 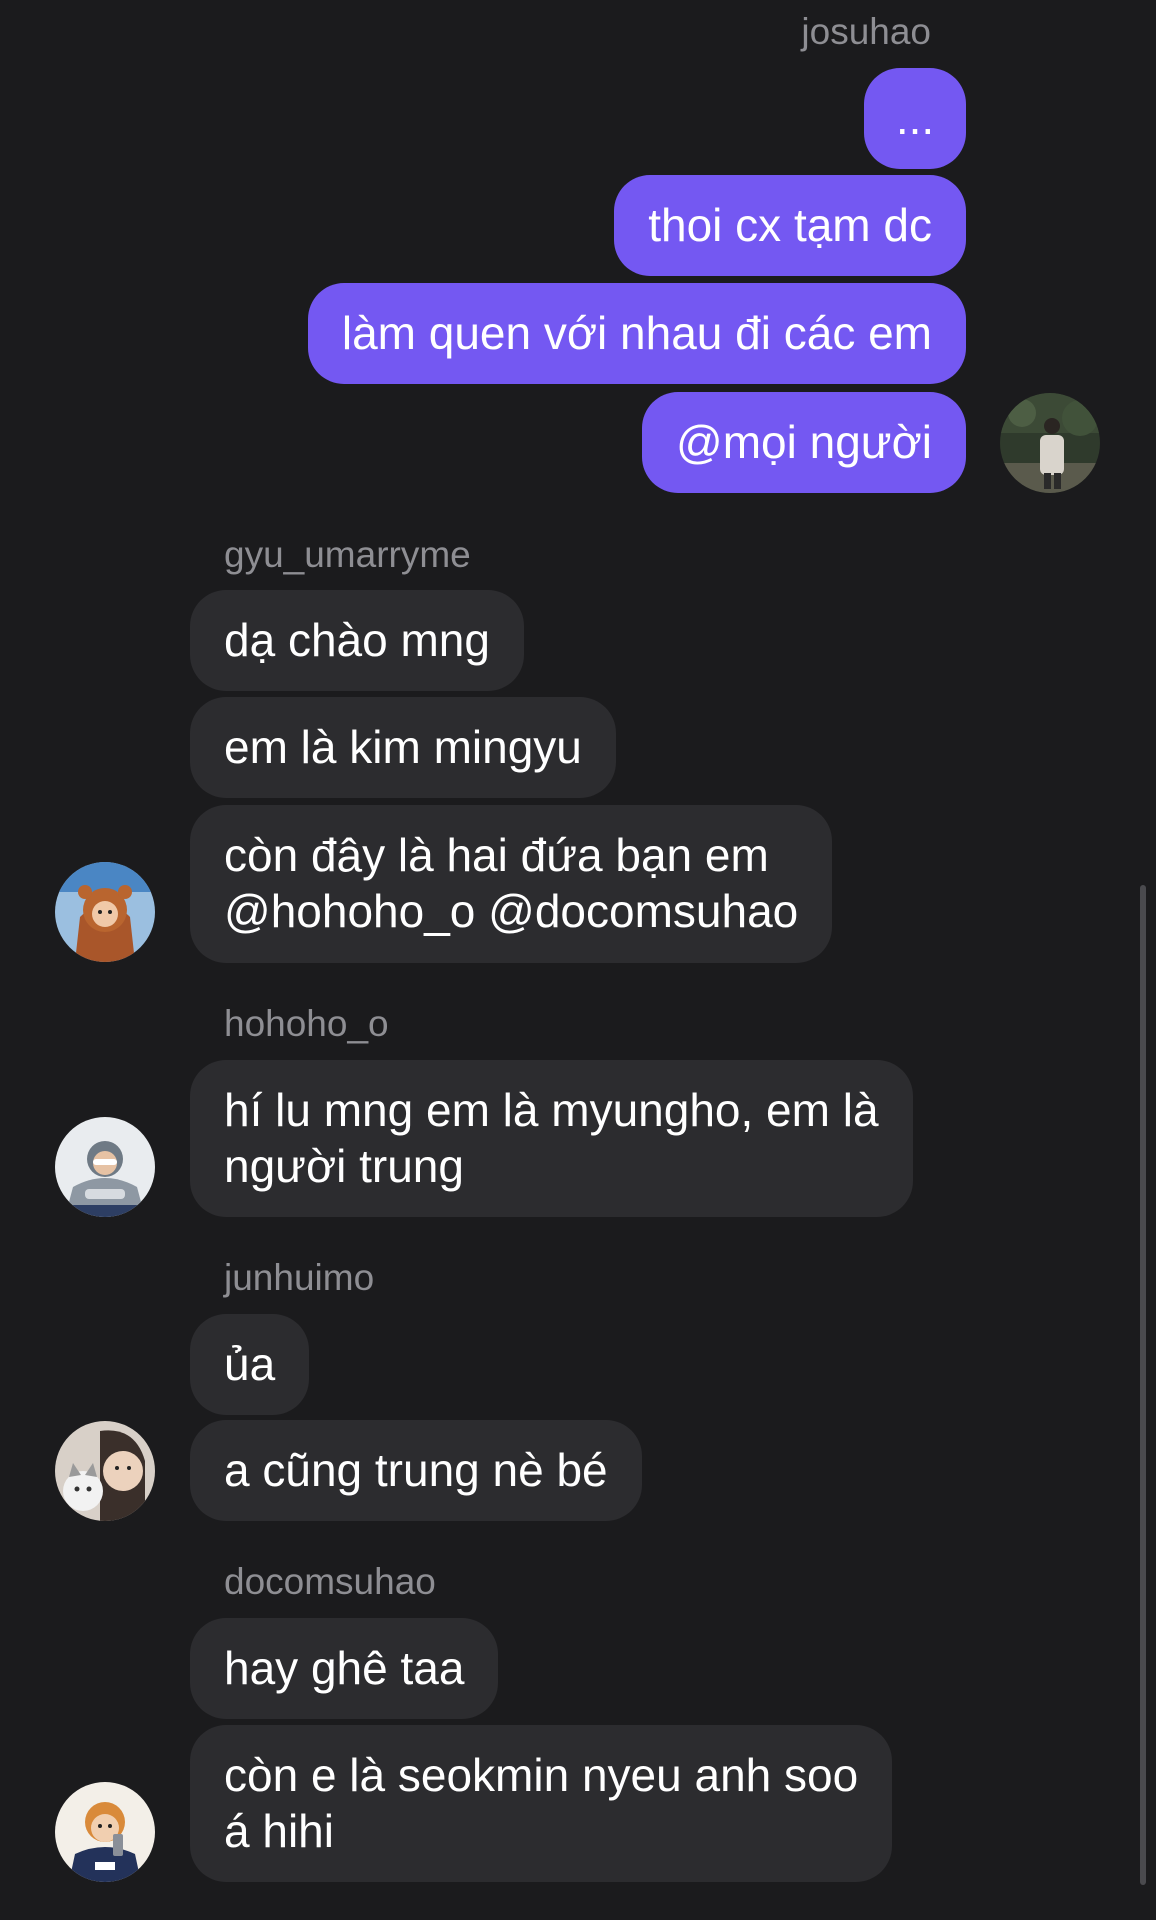 I want to click on message-bubble: em là kim mingyu, so click(x=403, y=747).